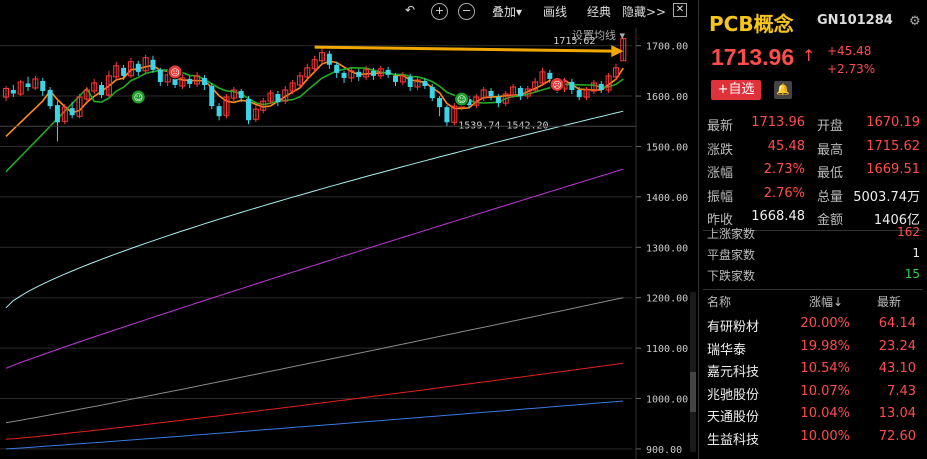  I want to click on stat-value: 5003.74万, so click(886, 197).